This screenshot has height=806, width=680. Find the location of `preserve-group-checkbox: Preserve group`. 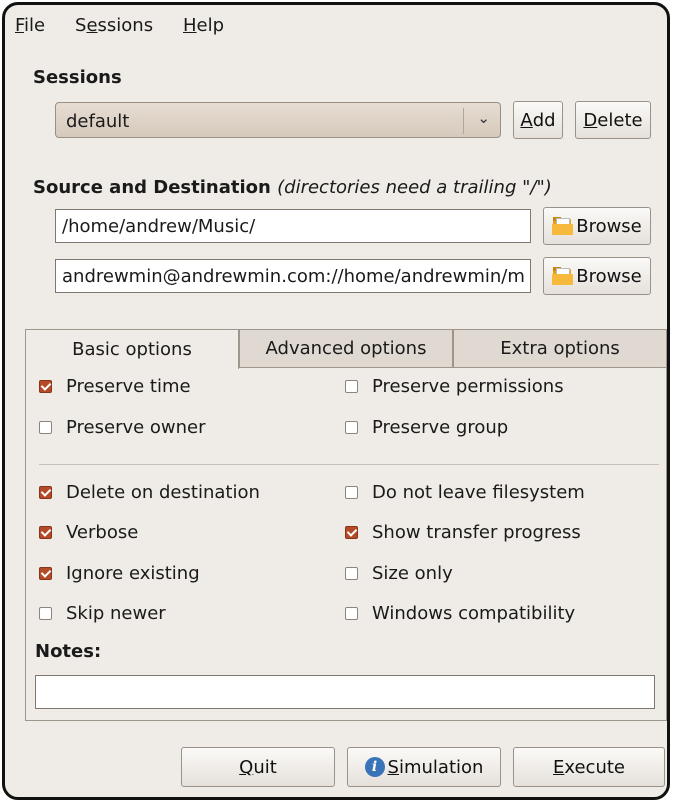

preserve-group-checkbox: Preserve group is located at coordinates (426, 427).